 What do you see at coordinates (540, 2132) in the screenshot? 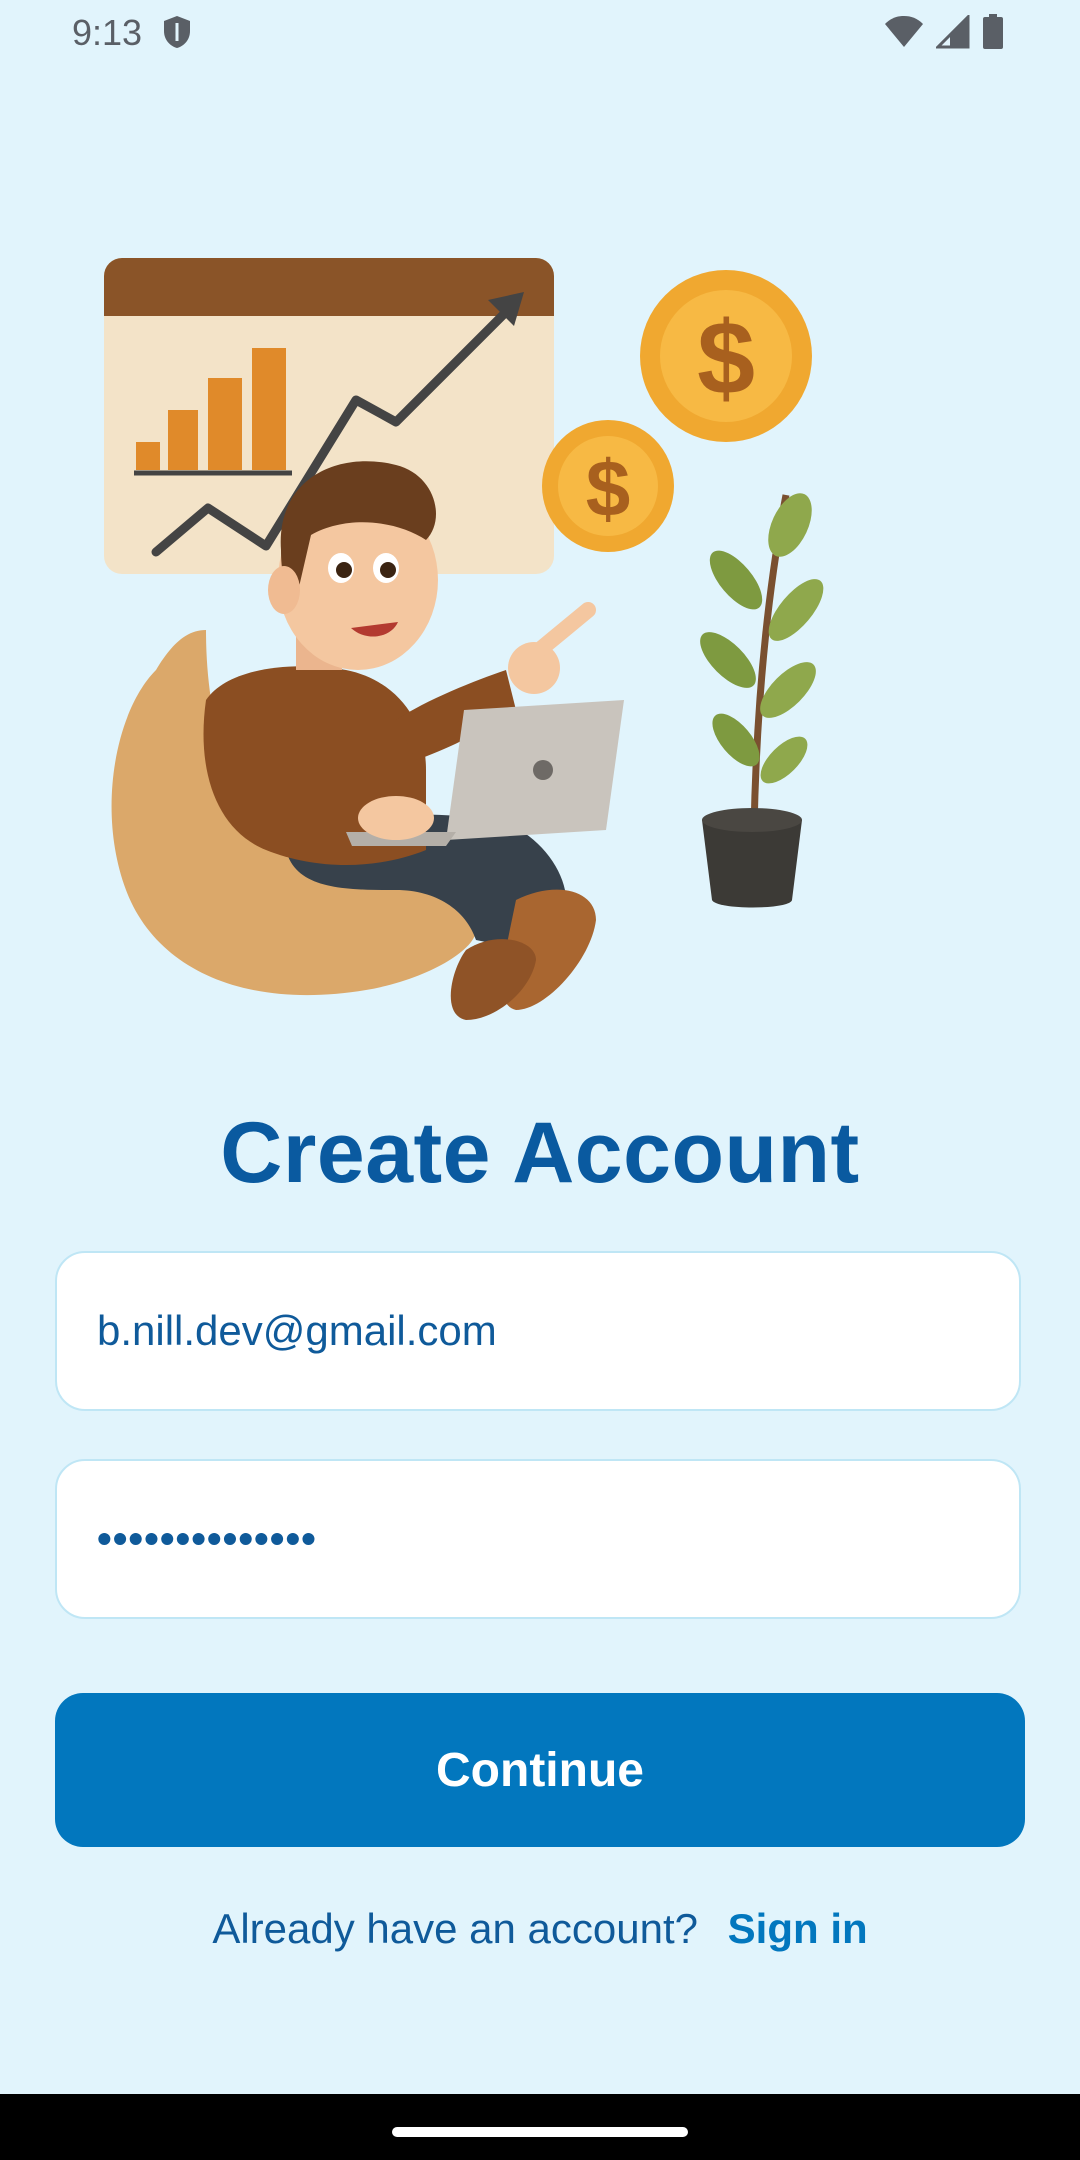
I see `home-handle` at bounding box center [540, 2132].